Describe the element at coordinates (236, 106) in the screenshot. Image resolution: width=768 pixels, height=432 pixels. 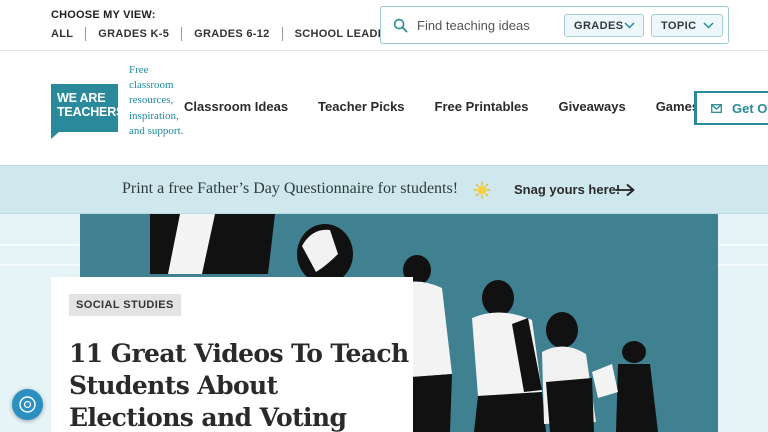
I see `nav-classroom-ideas: Classroom Ideas` at that location.